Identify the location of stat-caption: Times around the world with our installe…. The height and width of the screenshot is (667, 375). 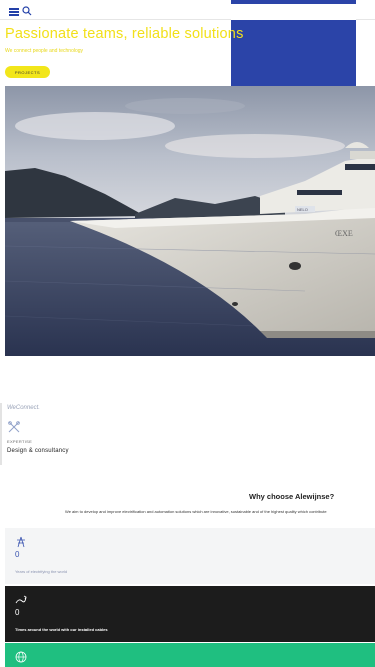
(61, 629).